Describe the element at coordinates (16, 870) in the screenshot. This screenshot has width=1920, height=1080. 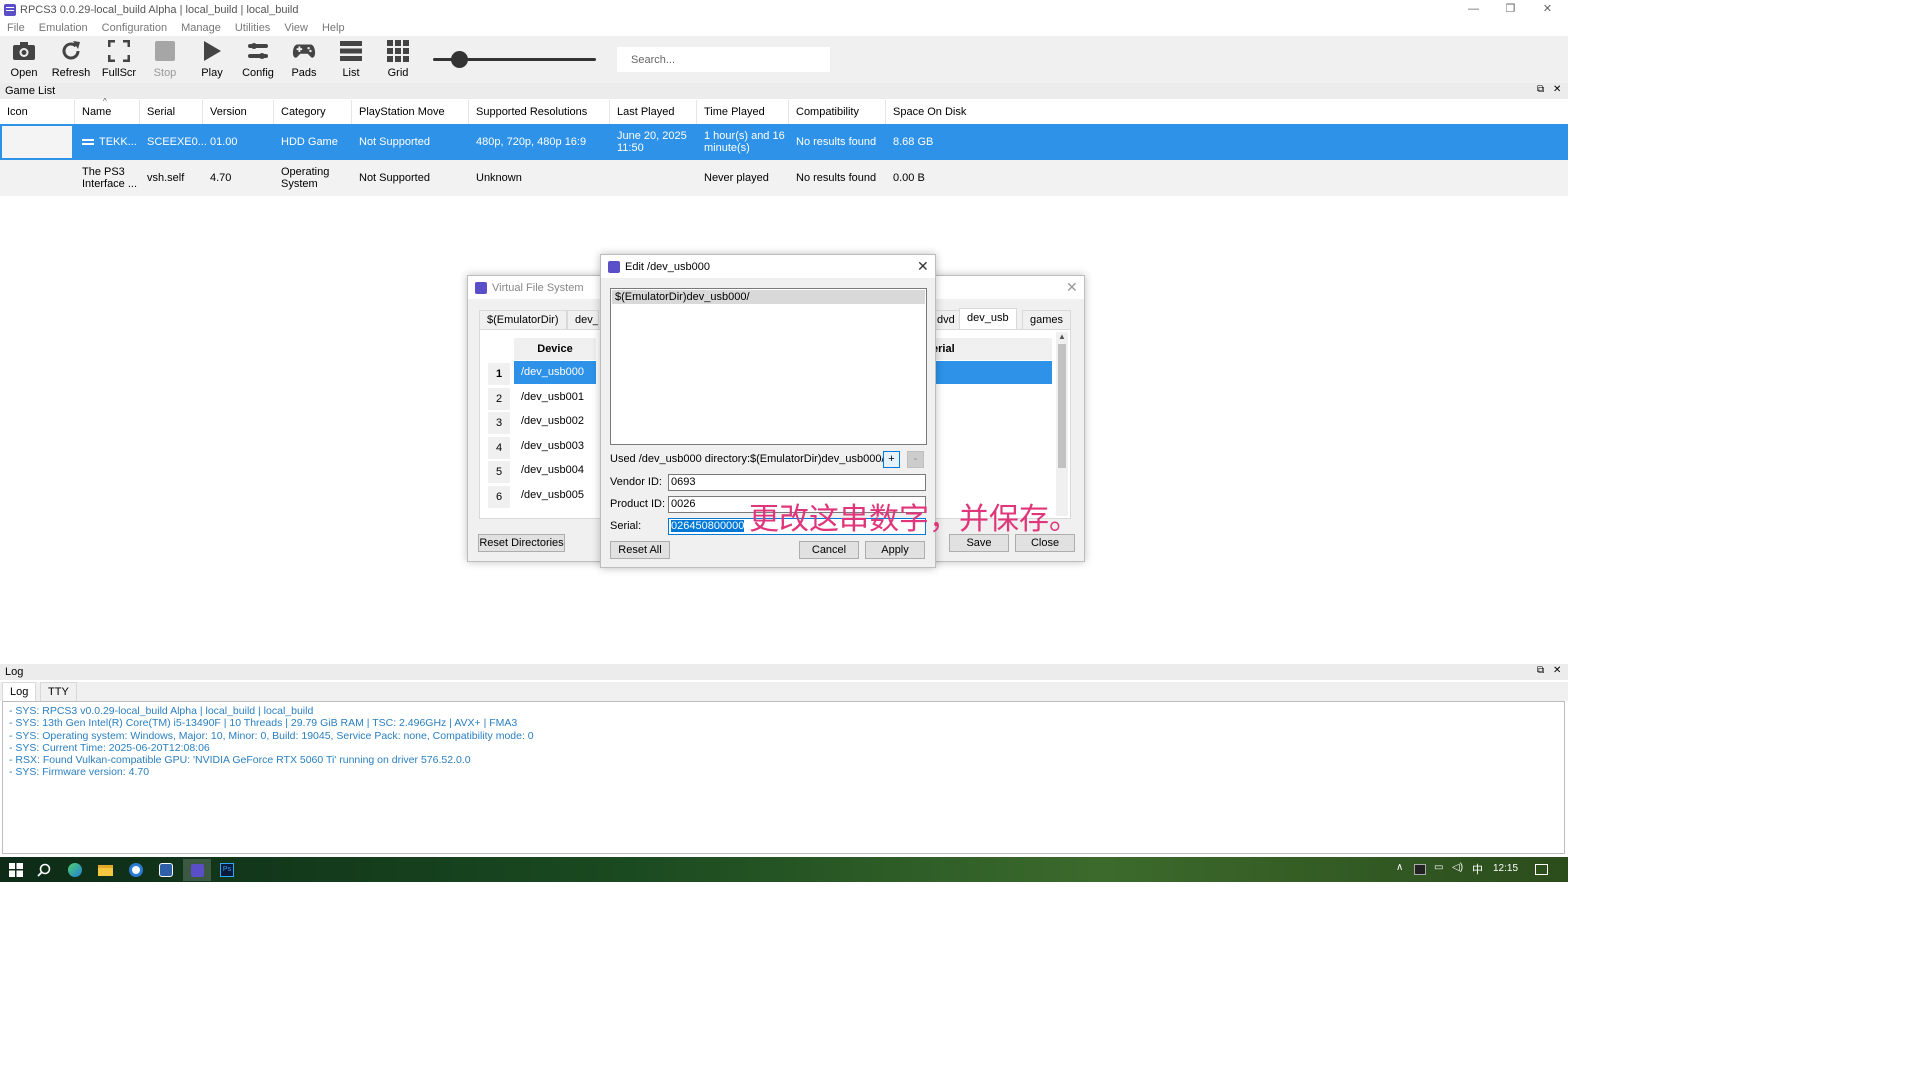
I see `windows-start-icon` at that location.